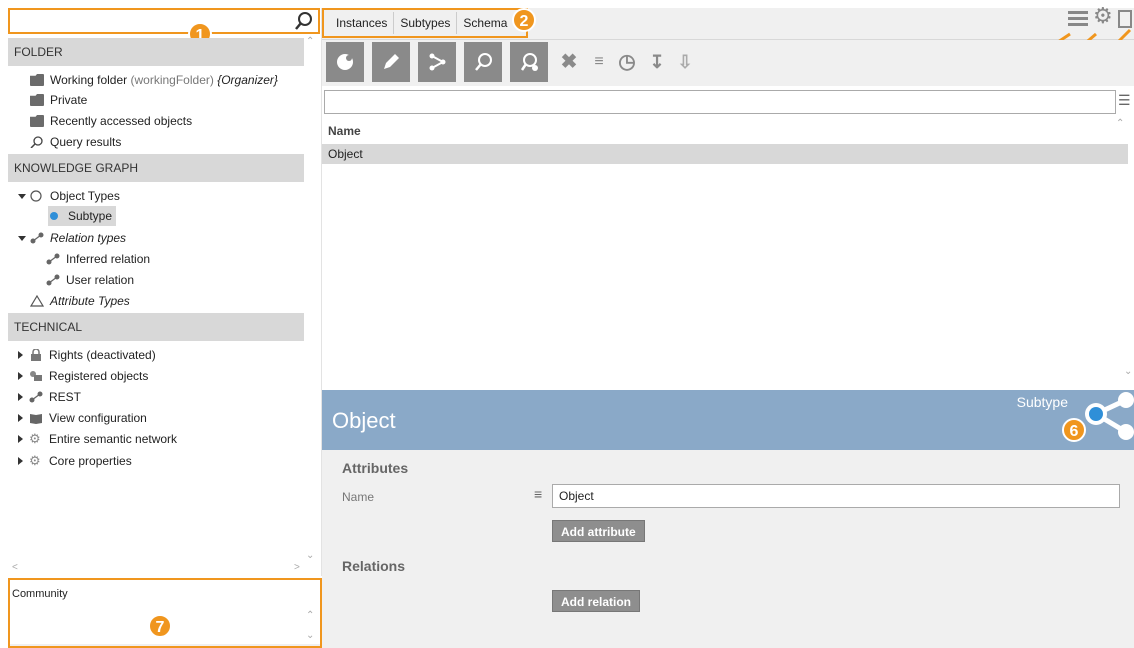 The height and width of the screenshot is (648, 1134). Describe the element at coordinates (685, 62) in the screenshot. I see `move-icon: ⇩` at that location.